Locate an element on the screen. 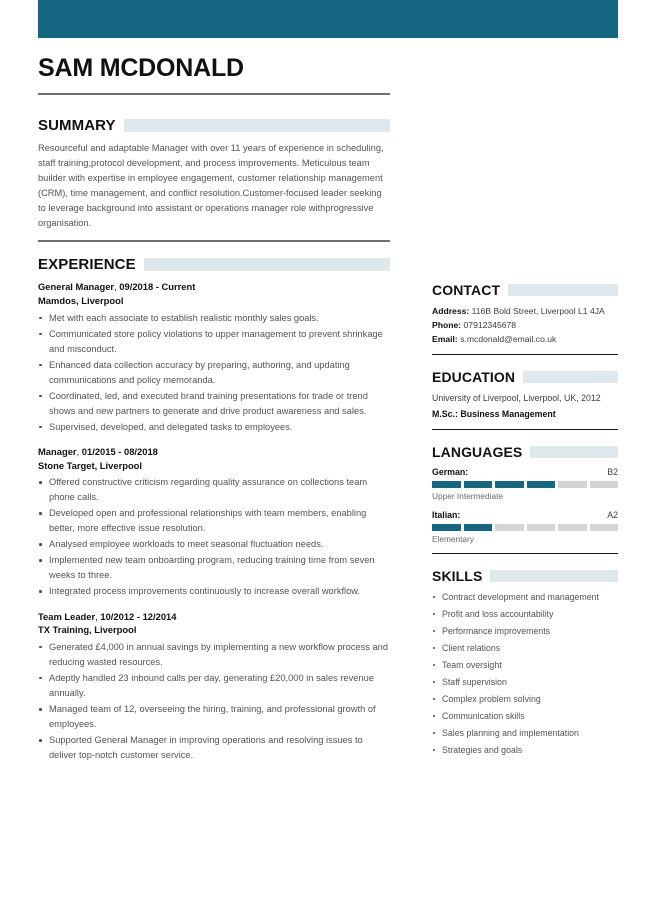 Image resolution: width=650 pixels, height=920 pixels. job-dates: 10/2012 - 12/2014 is located at coordinates (138, 616).